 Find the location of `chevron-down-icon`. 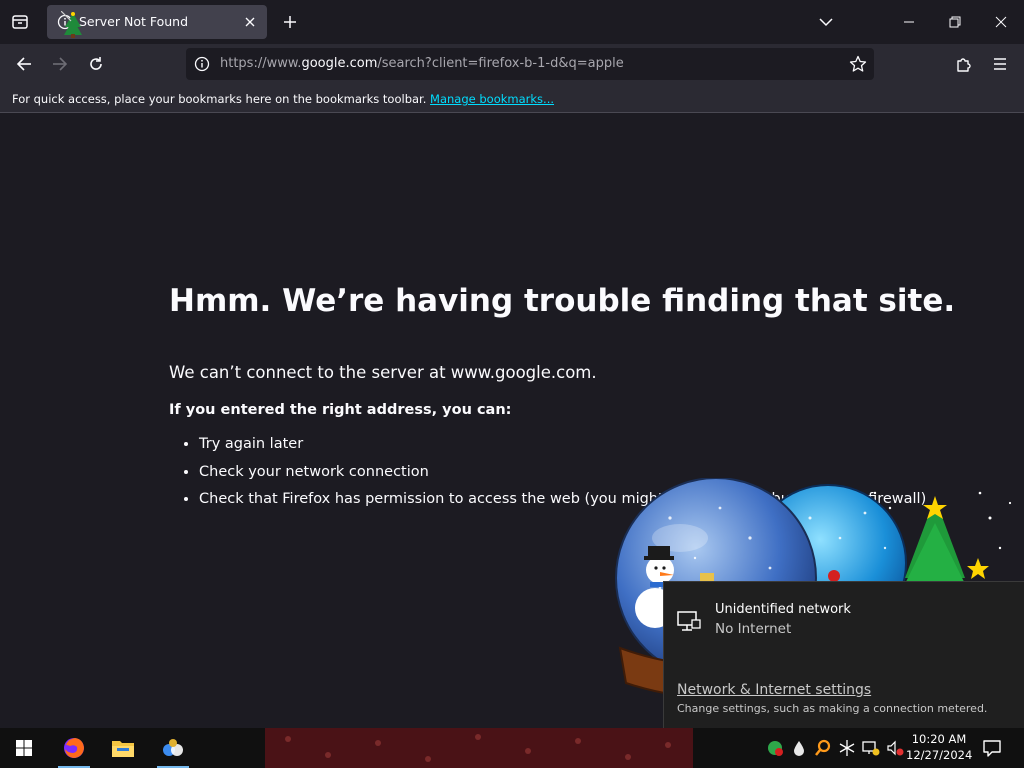

chevron-down-icon is located at coordinates (826, 22).